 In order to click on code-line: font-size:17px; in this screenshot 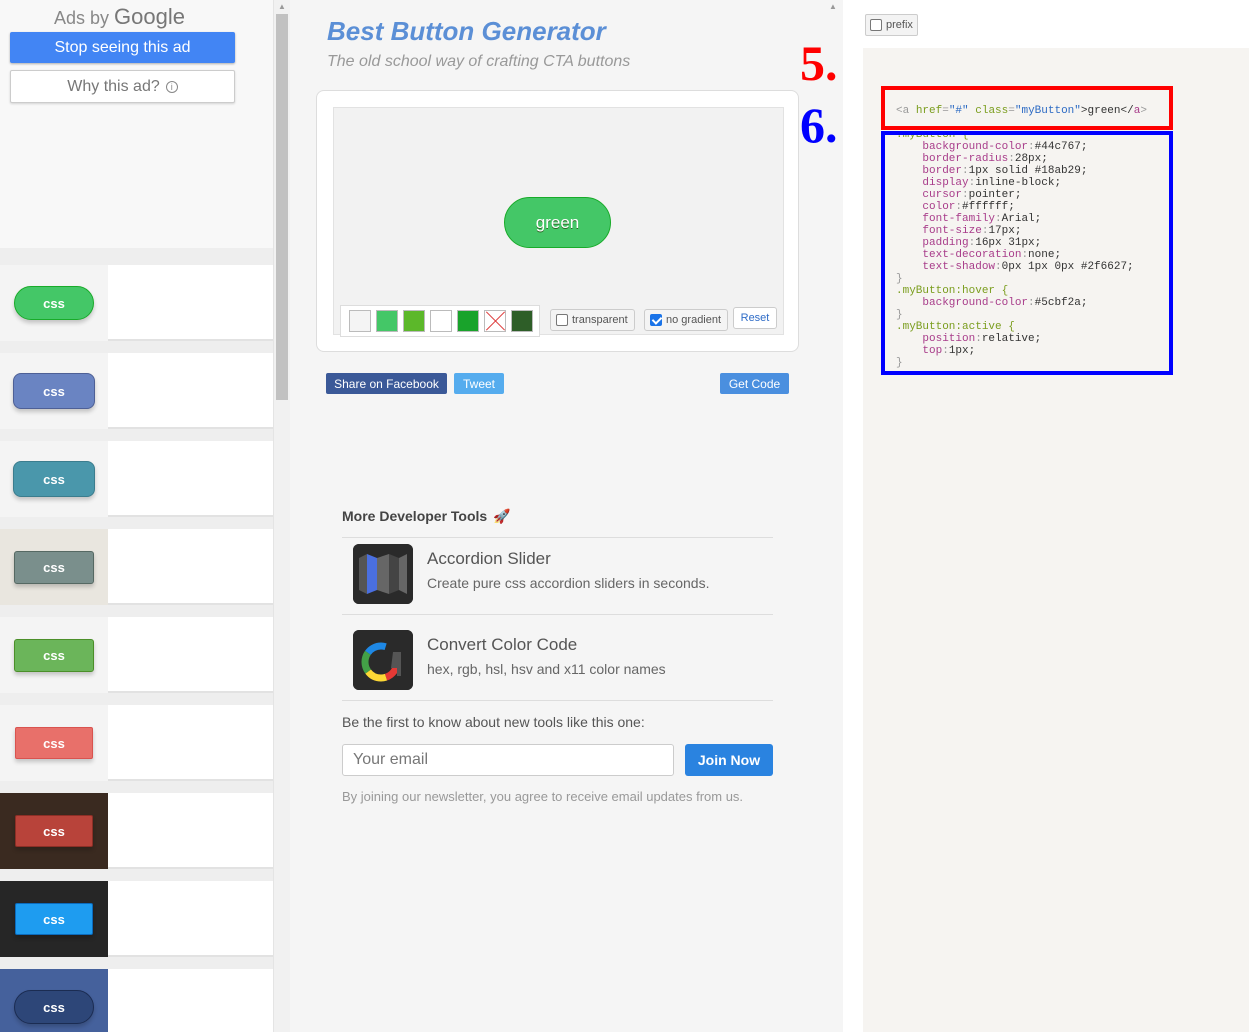, I will do `click(1015, 231)`.